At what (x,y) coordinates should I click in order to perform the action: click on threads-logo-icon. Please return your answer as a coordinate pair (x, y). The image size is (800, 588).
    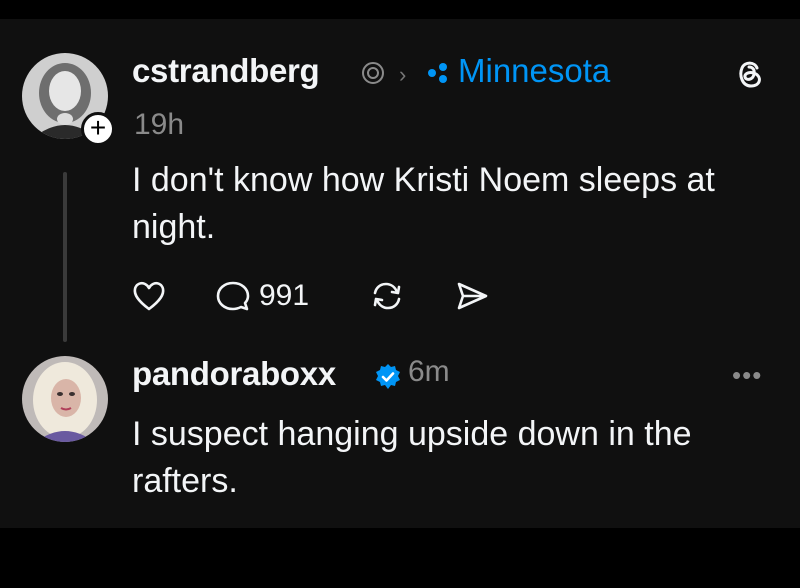
    Looking at the image, I should click on (750, 76).